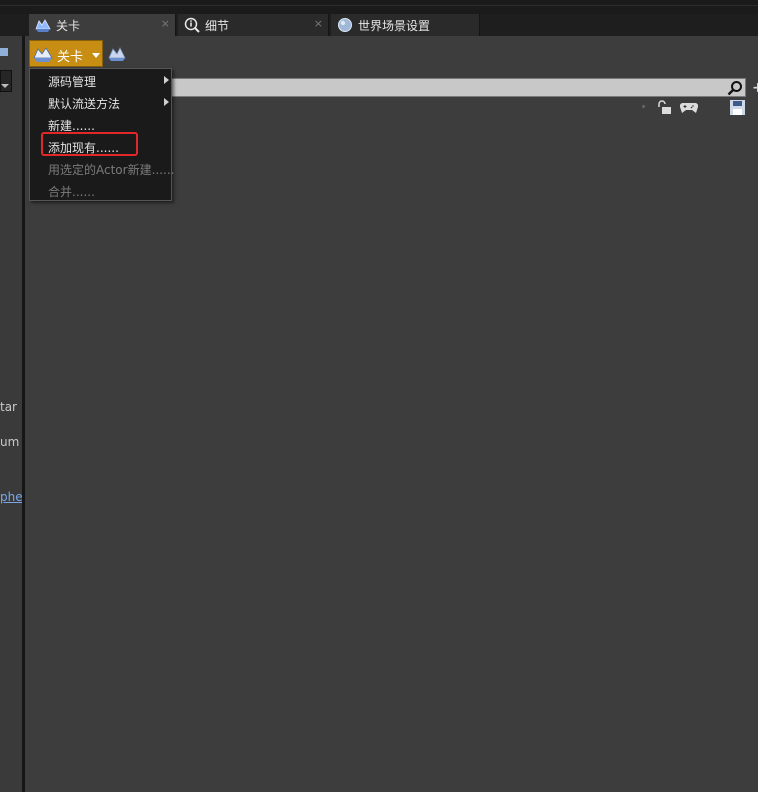 This screenshot has height=792, width=758. Describe the element at coordinates (5, 86) in the screenshot. I see `left-combo-chevron-down-icon` at that location.